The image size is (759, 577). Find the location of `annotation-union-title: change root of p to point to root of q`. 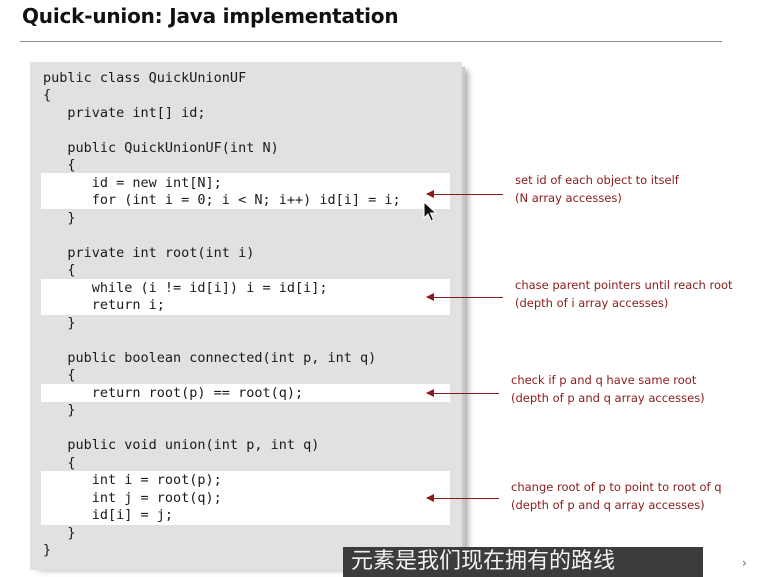

annotation-union-title: change root of p to point to root of q is located at coordinates (616, 487).